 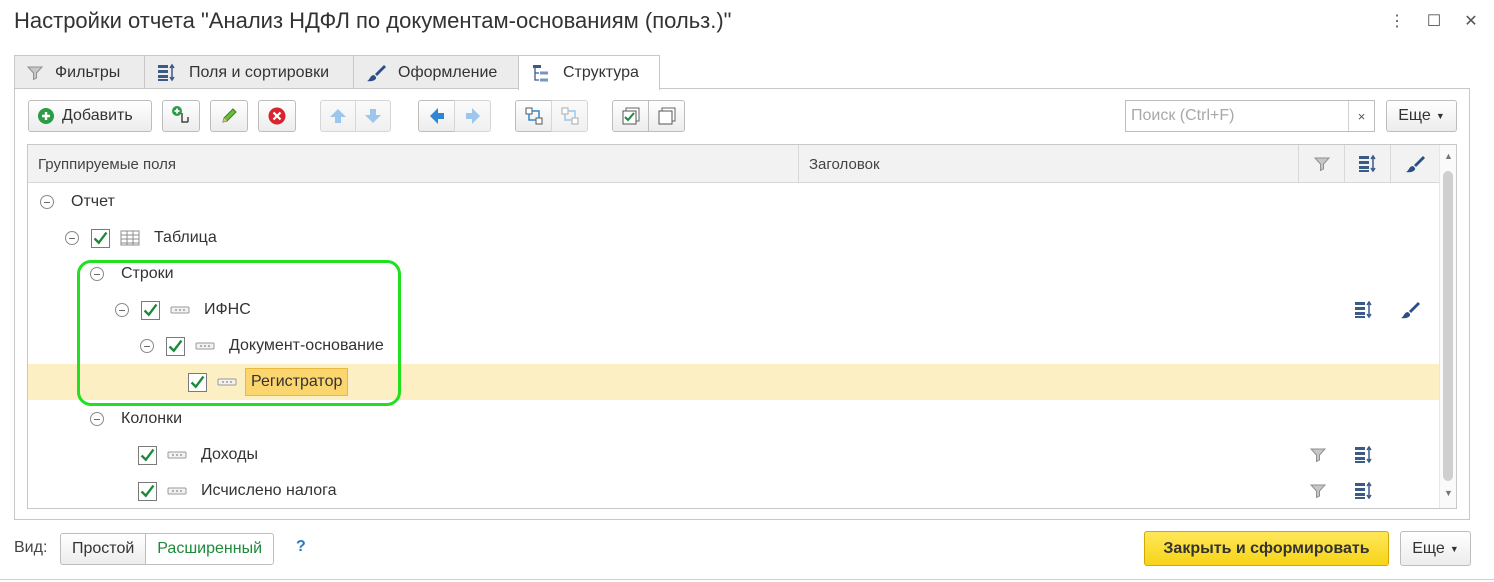 I want to click on more-button: Еще ▼, so click(x=1421, y=116).